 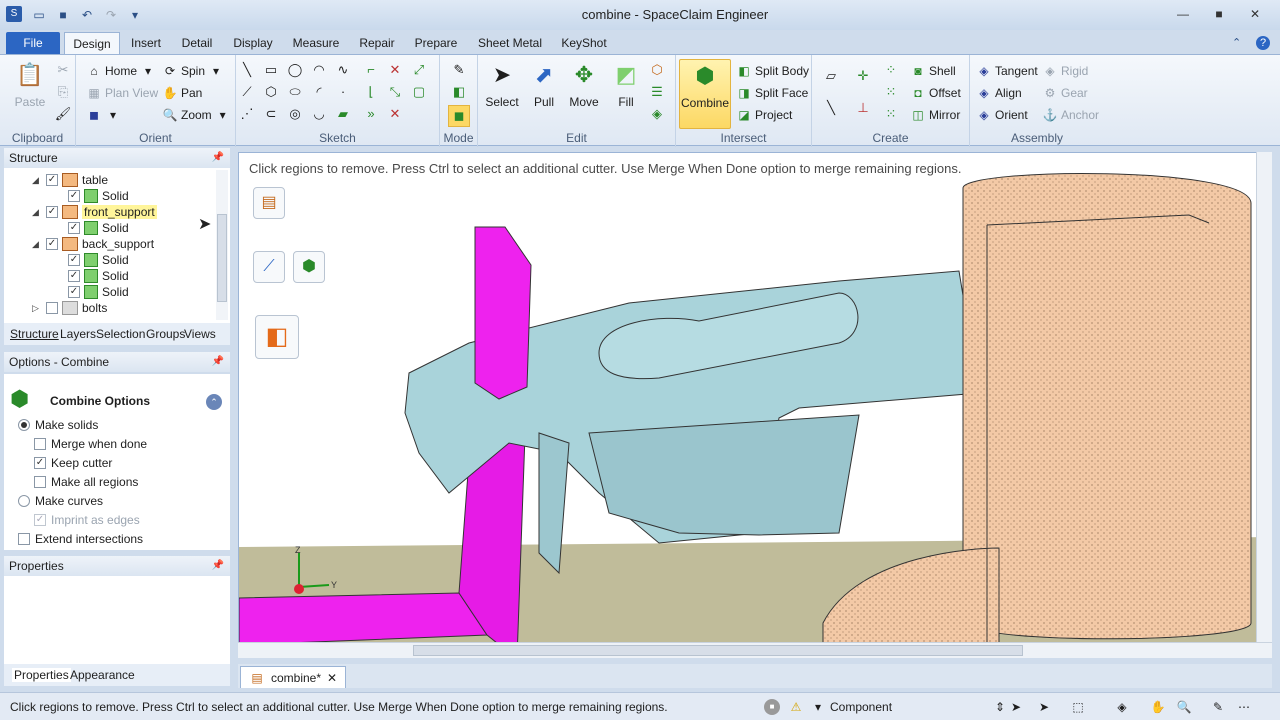 I want to click on three-point-circle-icon: ◎, so click(x=295, y=114).